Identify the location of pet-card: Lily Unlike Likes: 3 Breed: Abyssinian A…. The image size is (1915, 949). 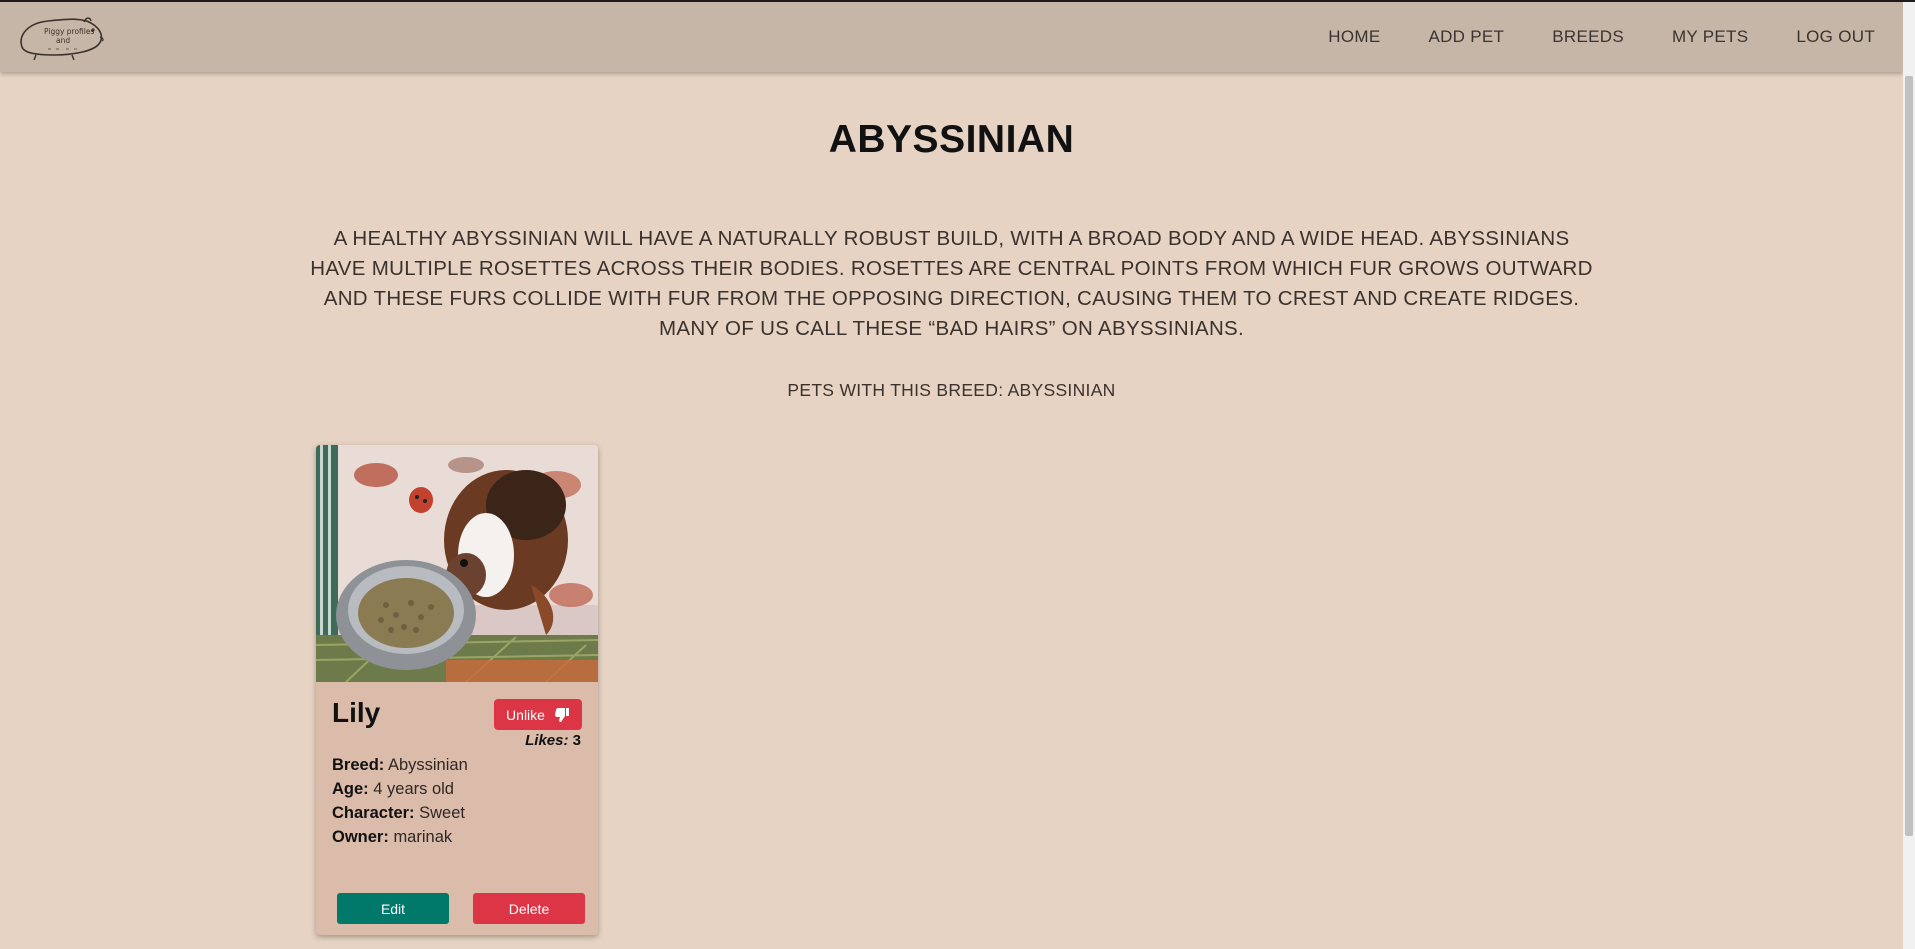
(457, 690).